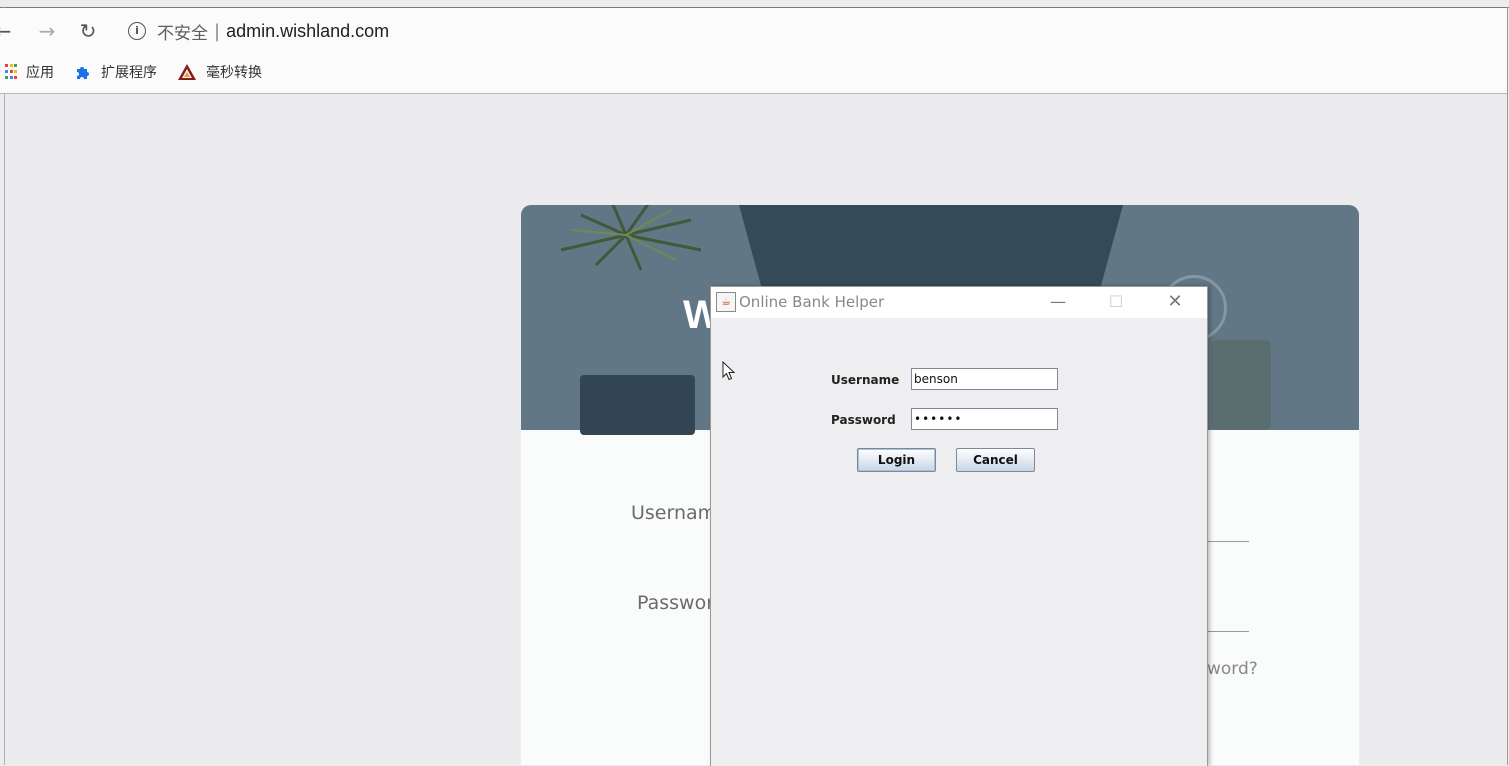 The height and width of the screenshot is (766, 1509). Describe the element at coordinates (1116, 302) in the screenshot. I see `maximize-icon: ☐` at that location.